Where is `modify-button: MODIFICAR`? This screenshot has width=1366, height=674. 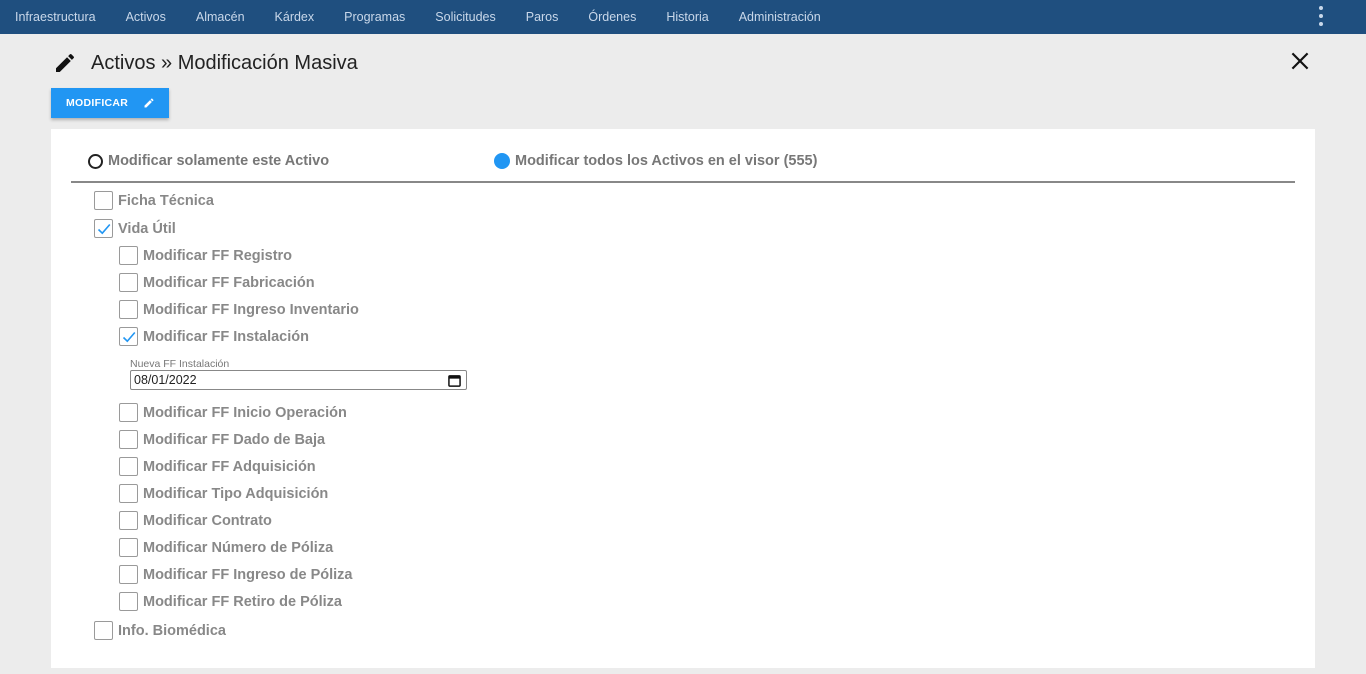 modify-button: MODIFICAR is located at coordinates (110, 103).